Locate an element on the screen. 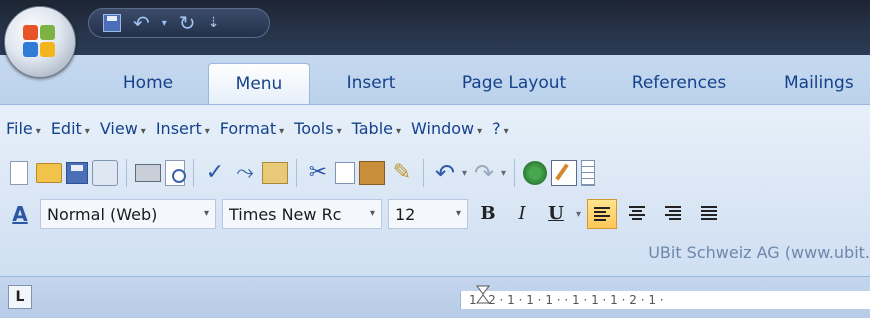 The image size is (870, 318). underline-button: U is located at coordinates (556, 214).